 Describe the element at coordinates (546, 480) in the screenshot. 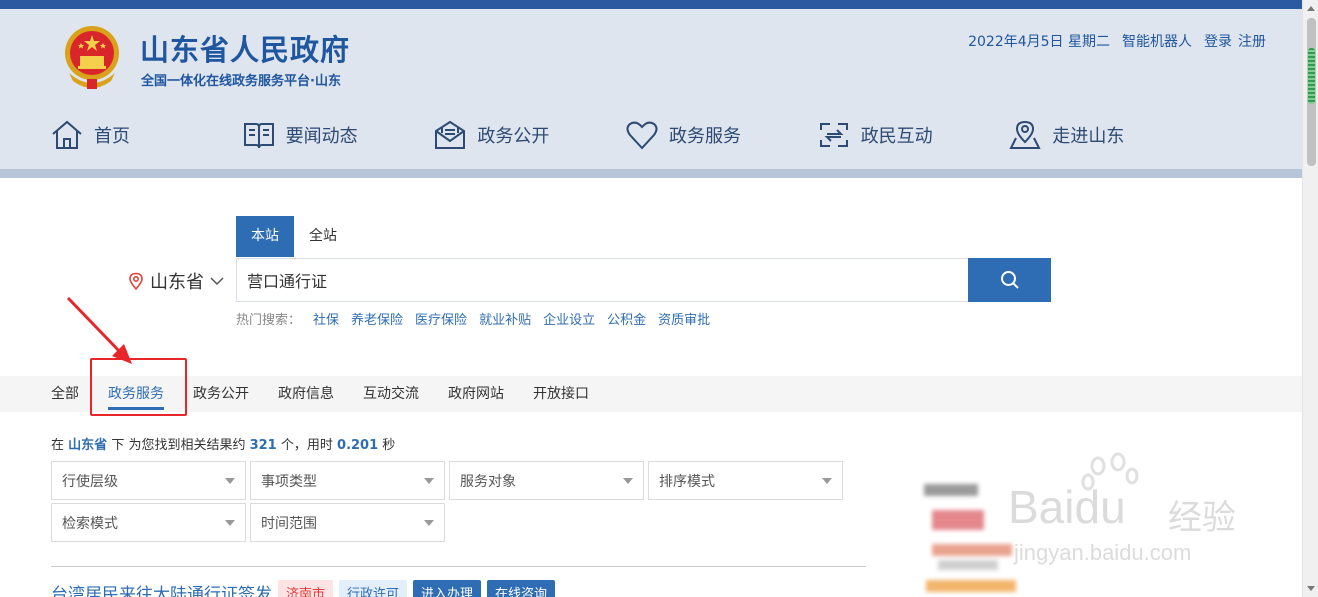

I see `filter-audience: 服务对象` at that location.